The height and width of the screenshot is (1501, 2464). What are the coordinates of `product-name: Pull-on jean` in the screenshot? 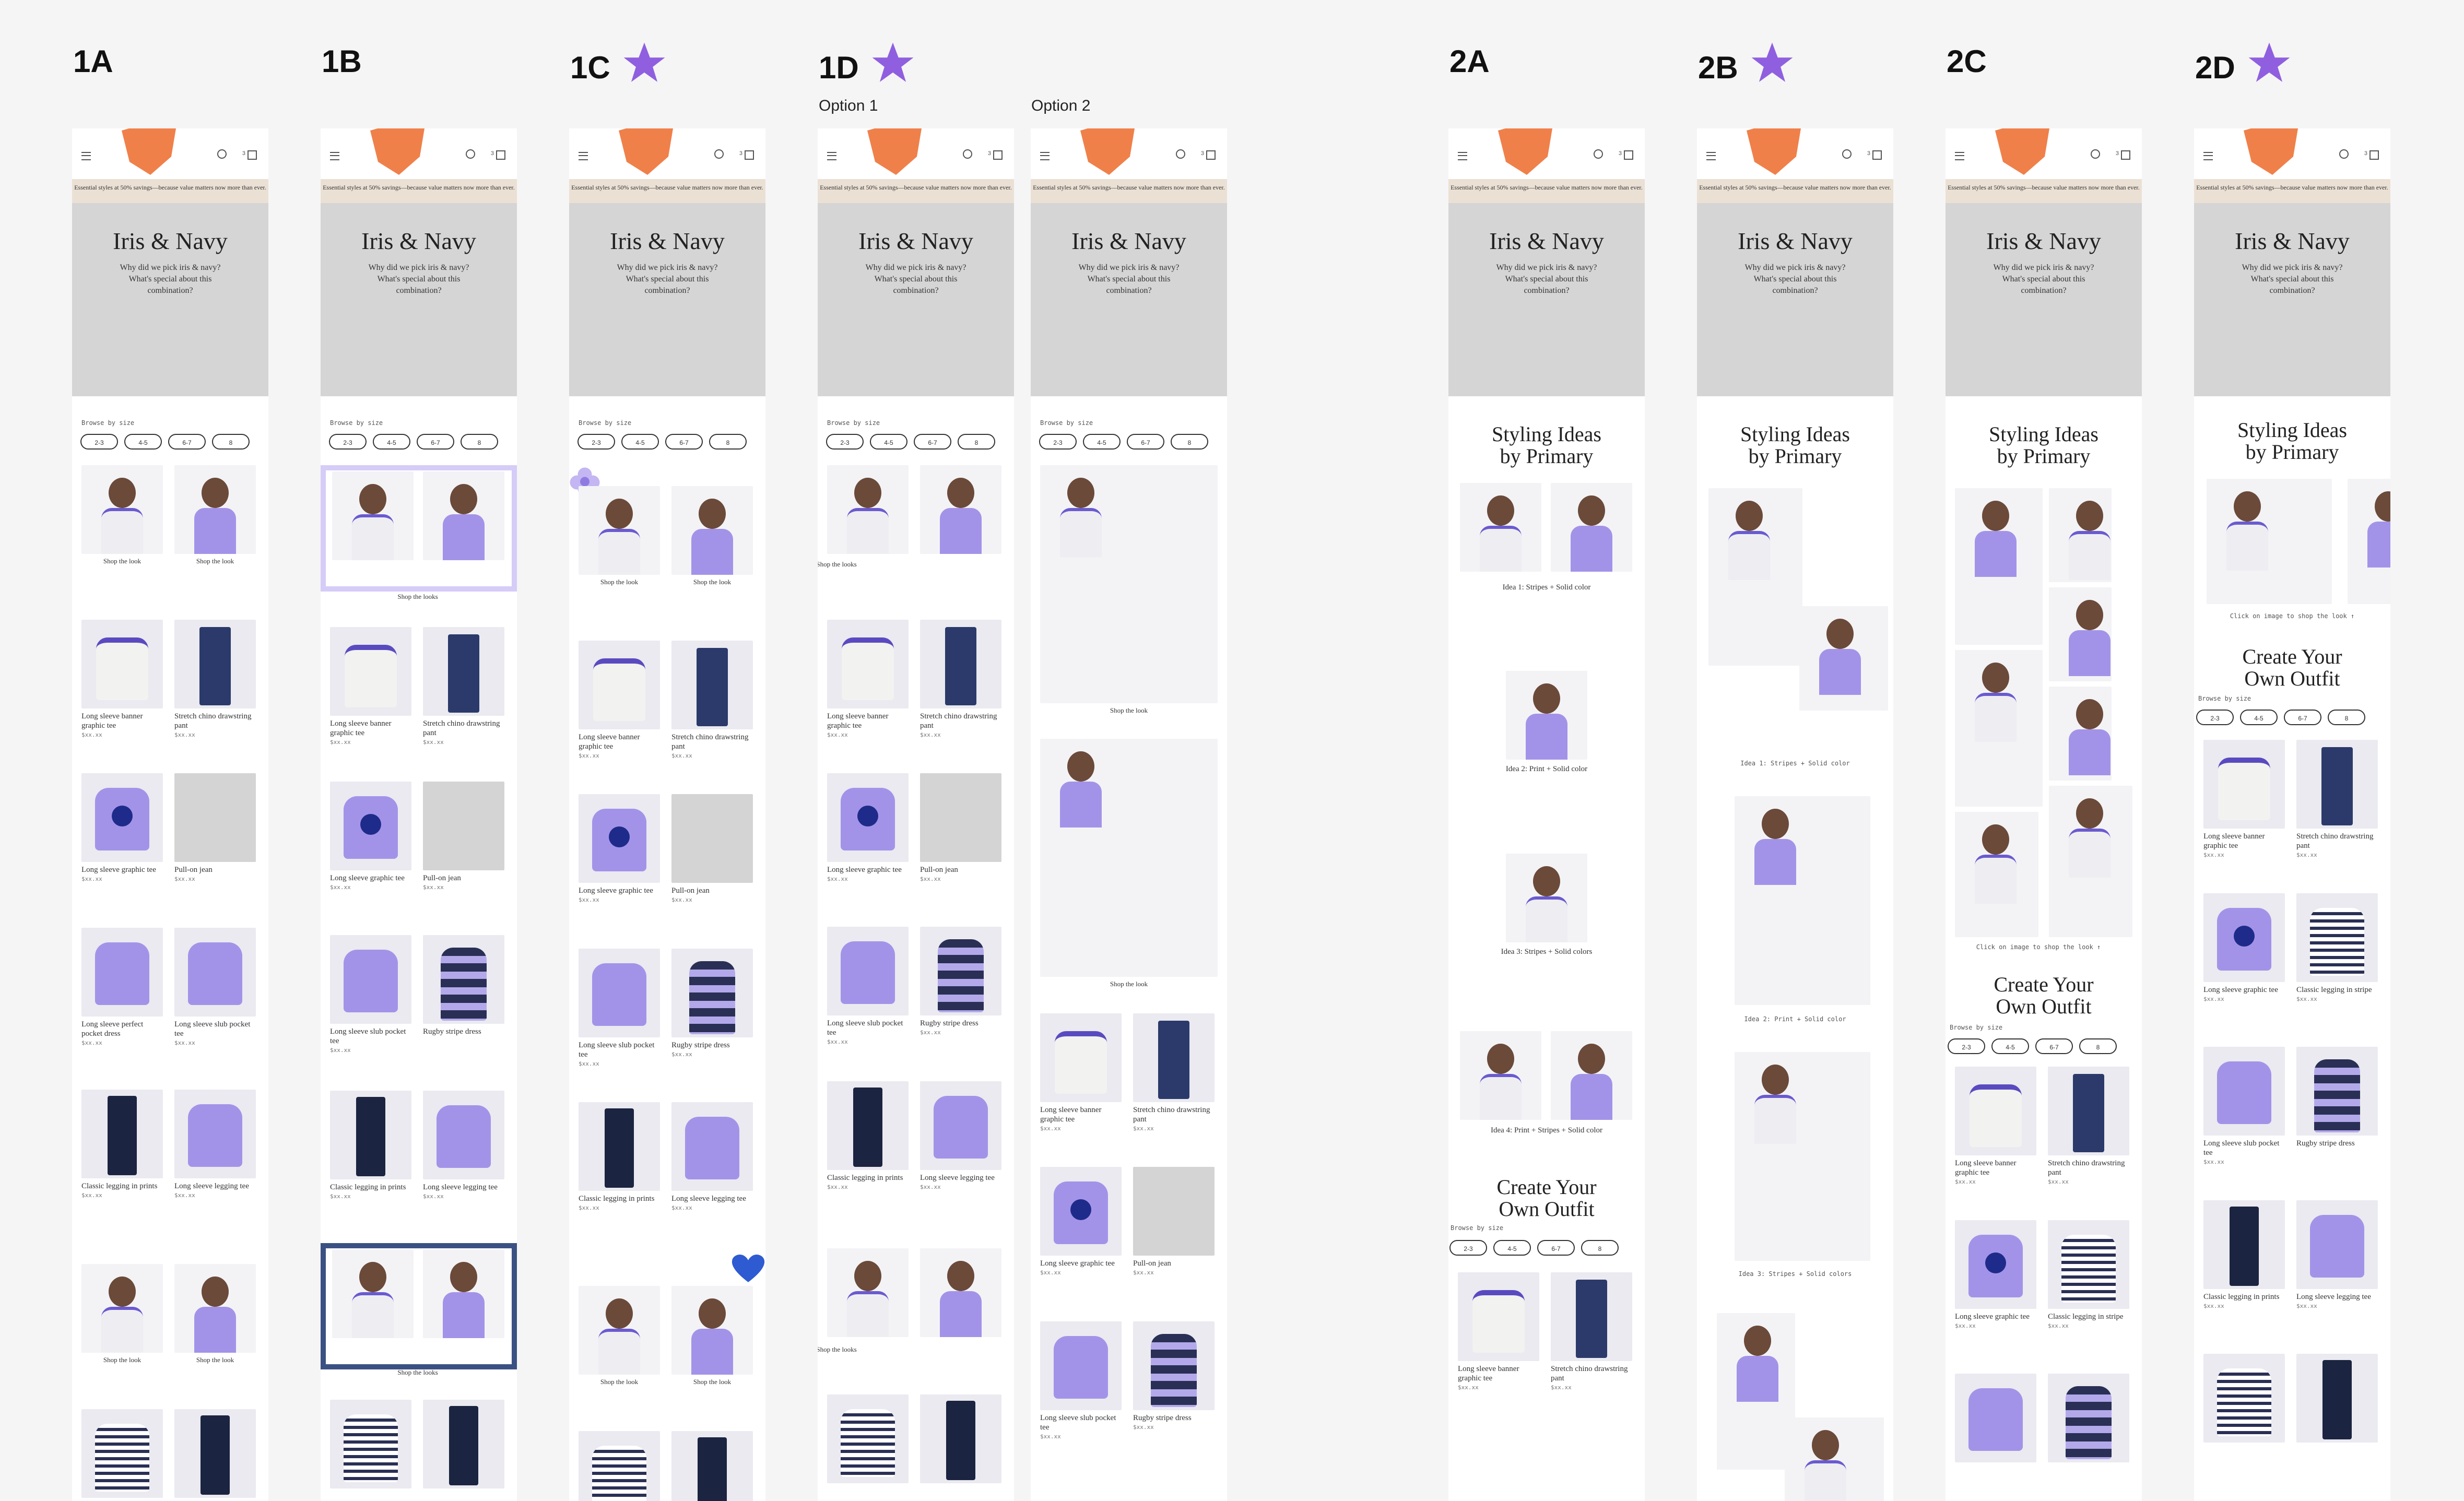 It's located at (215, 869).